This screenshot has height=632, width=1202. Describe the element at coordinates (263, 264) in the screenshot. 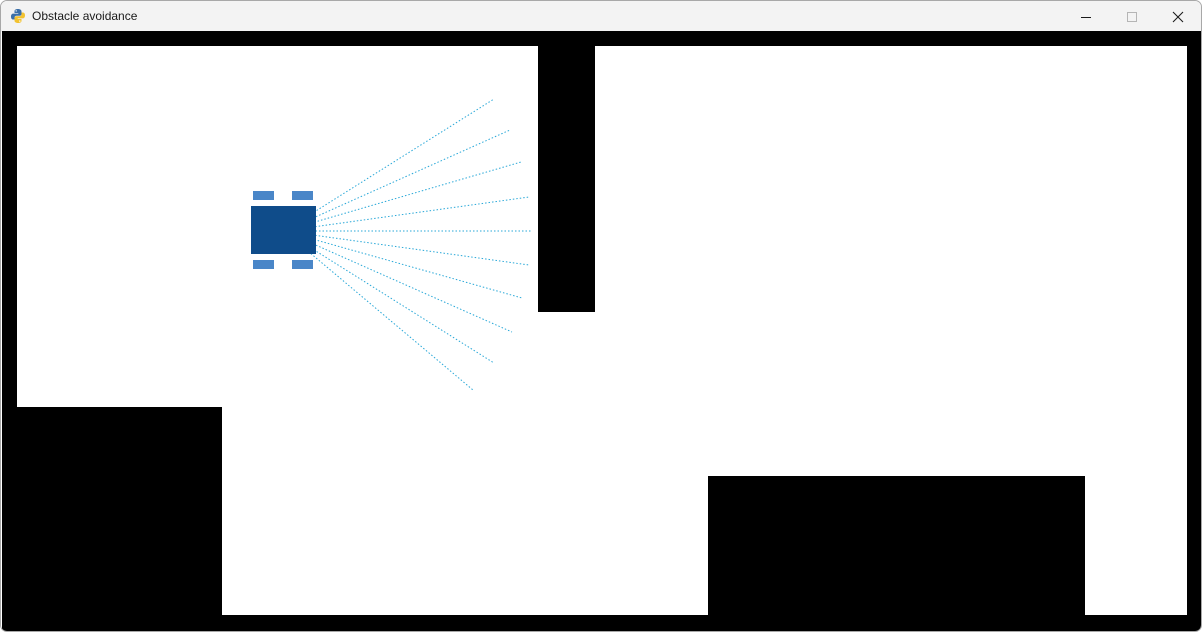

I see `robot-wheel-rear-left` at that location.